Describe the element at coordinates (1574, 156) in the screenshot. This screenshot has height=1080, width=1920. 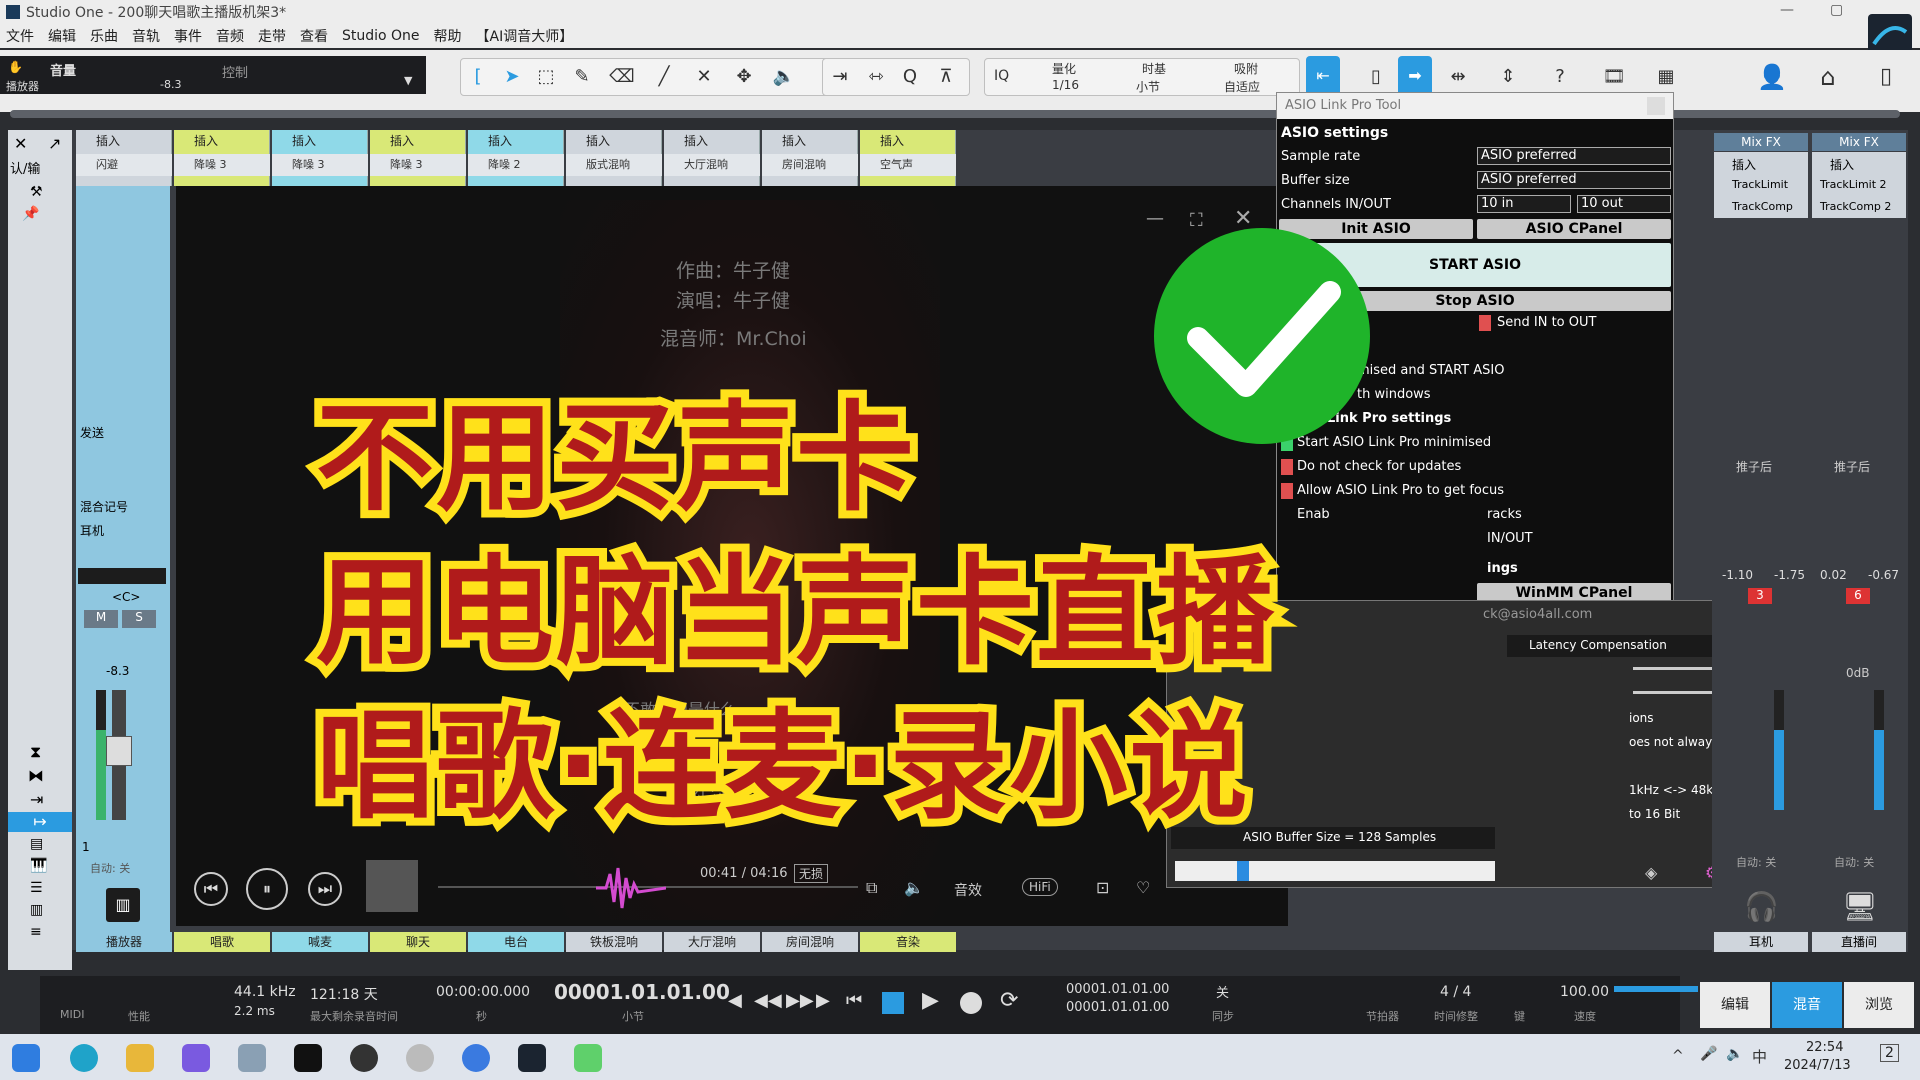
I see `sample-rate-dropdown: ASIO preferred` at that location.